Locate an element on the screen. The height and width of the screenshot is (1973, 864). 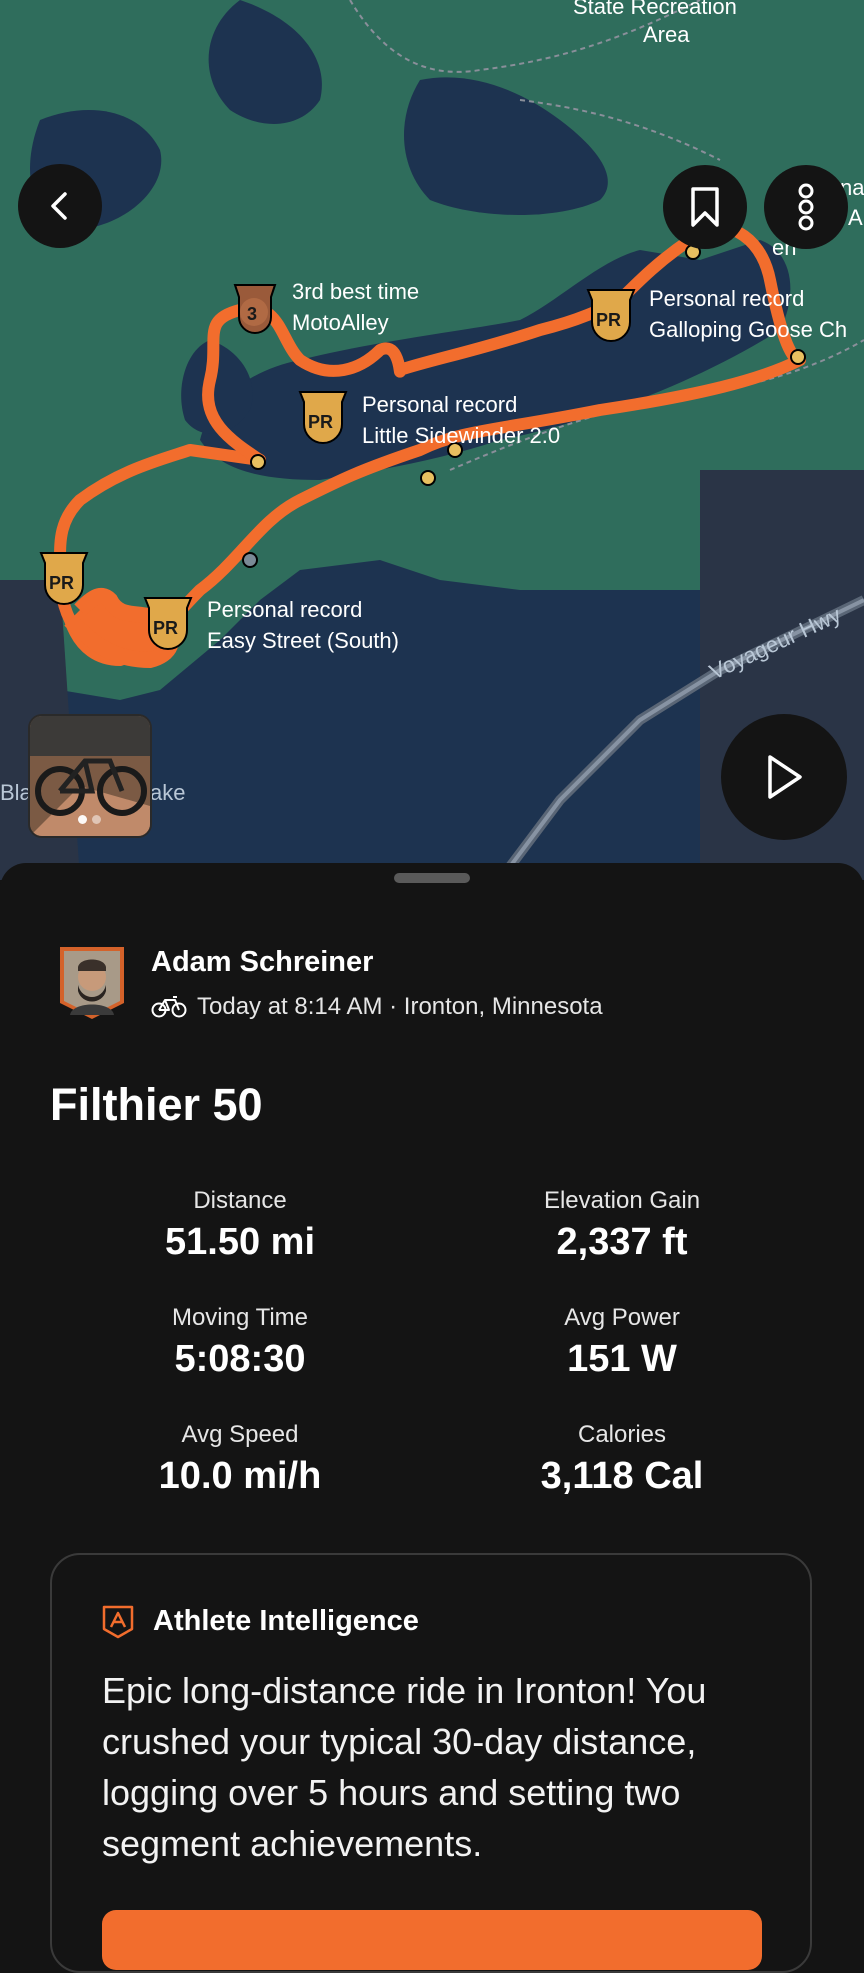
play-icon is located at coordinates (785, 777).